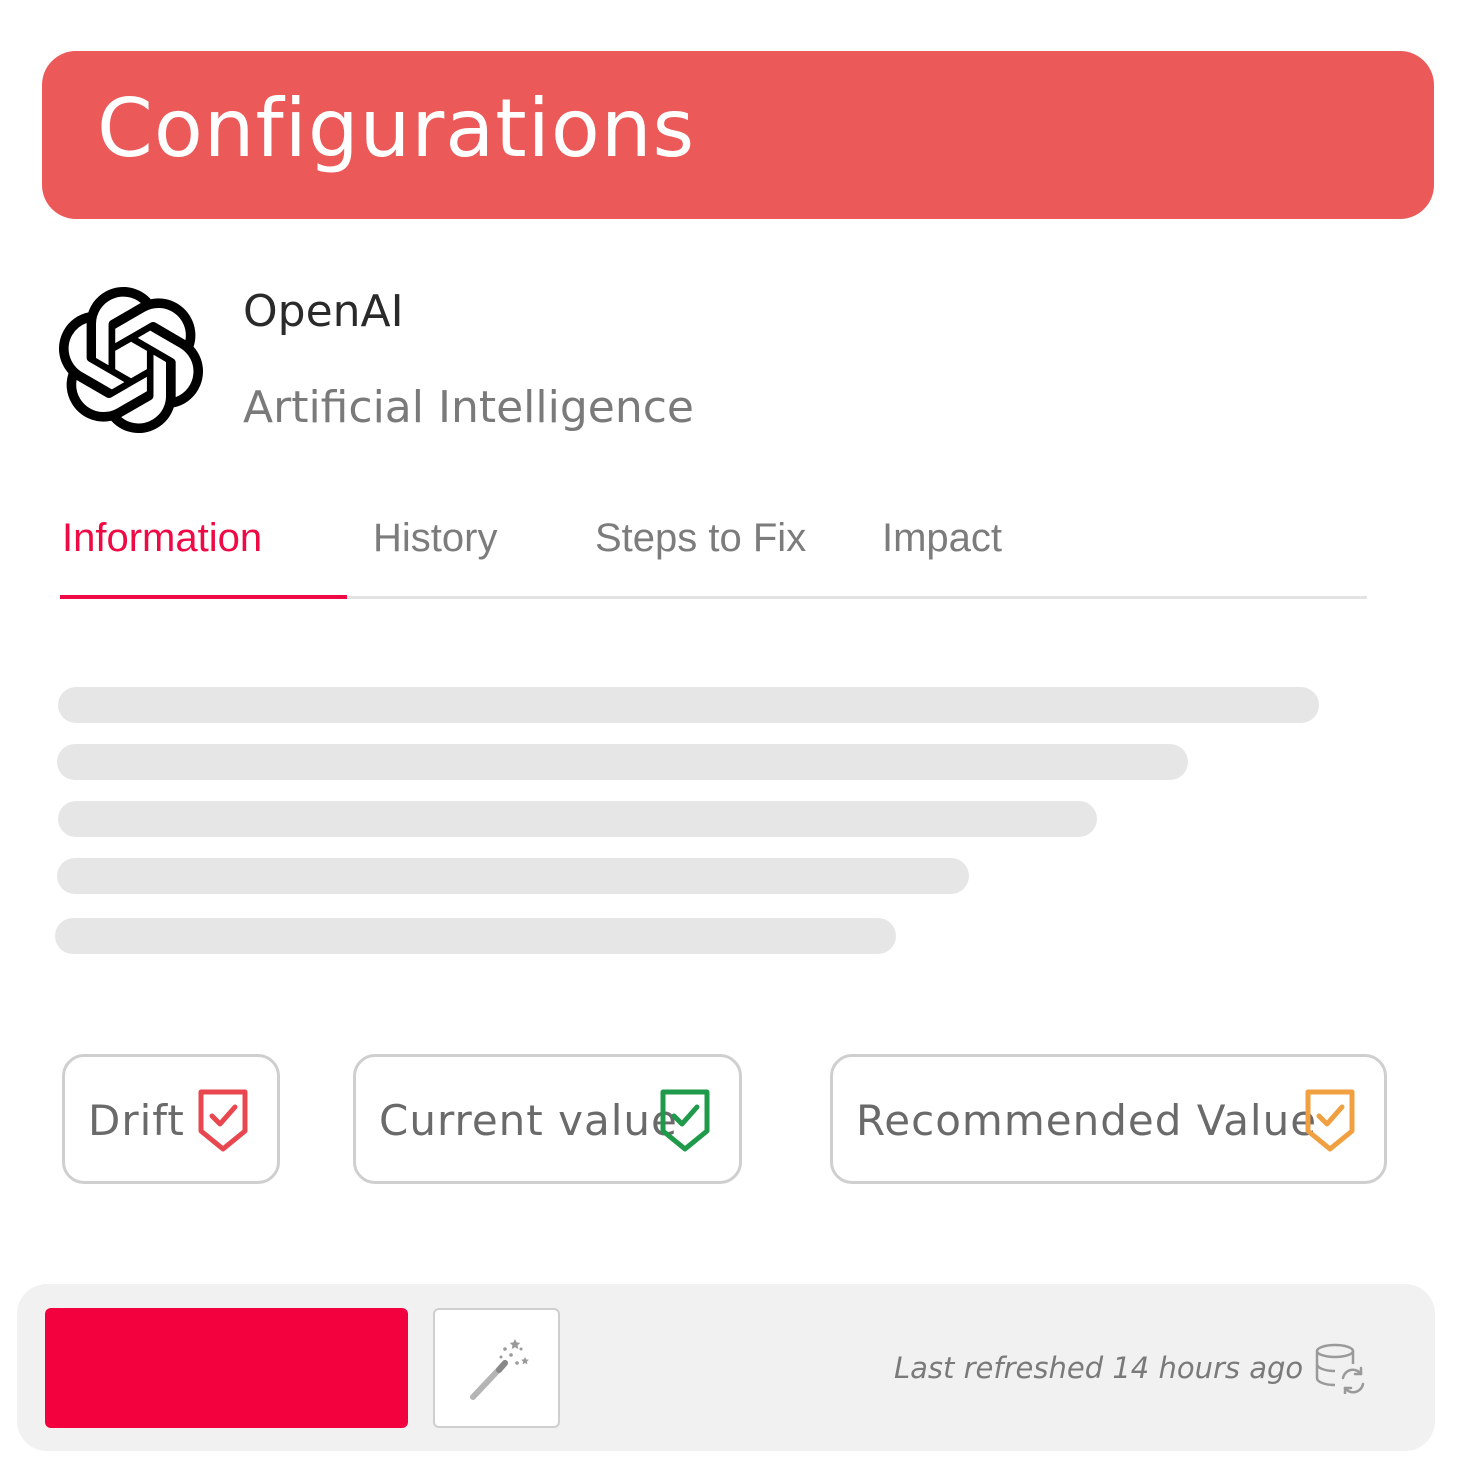 The height and width of the screenshot is (1473, 1476). Describe the element at coordinates (203, 597) in the screenshot. I see `active-tab-indicator` at that location.